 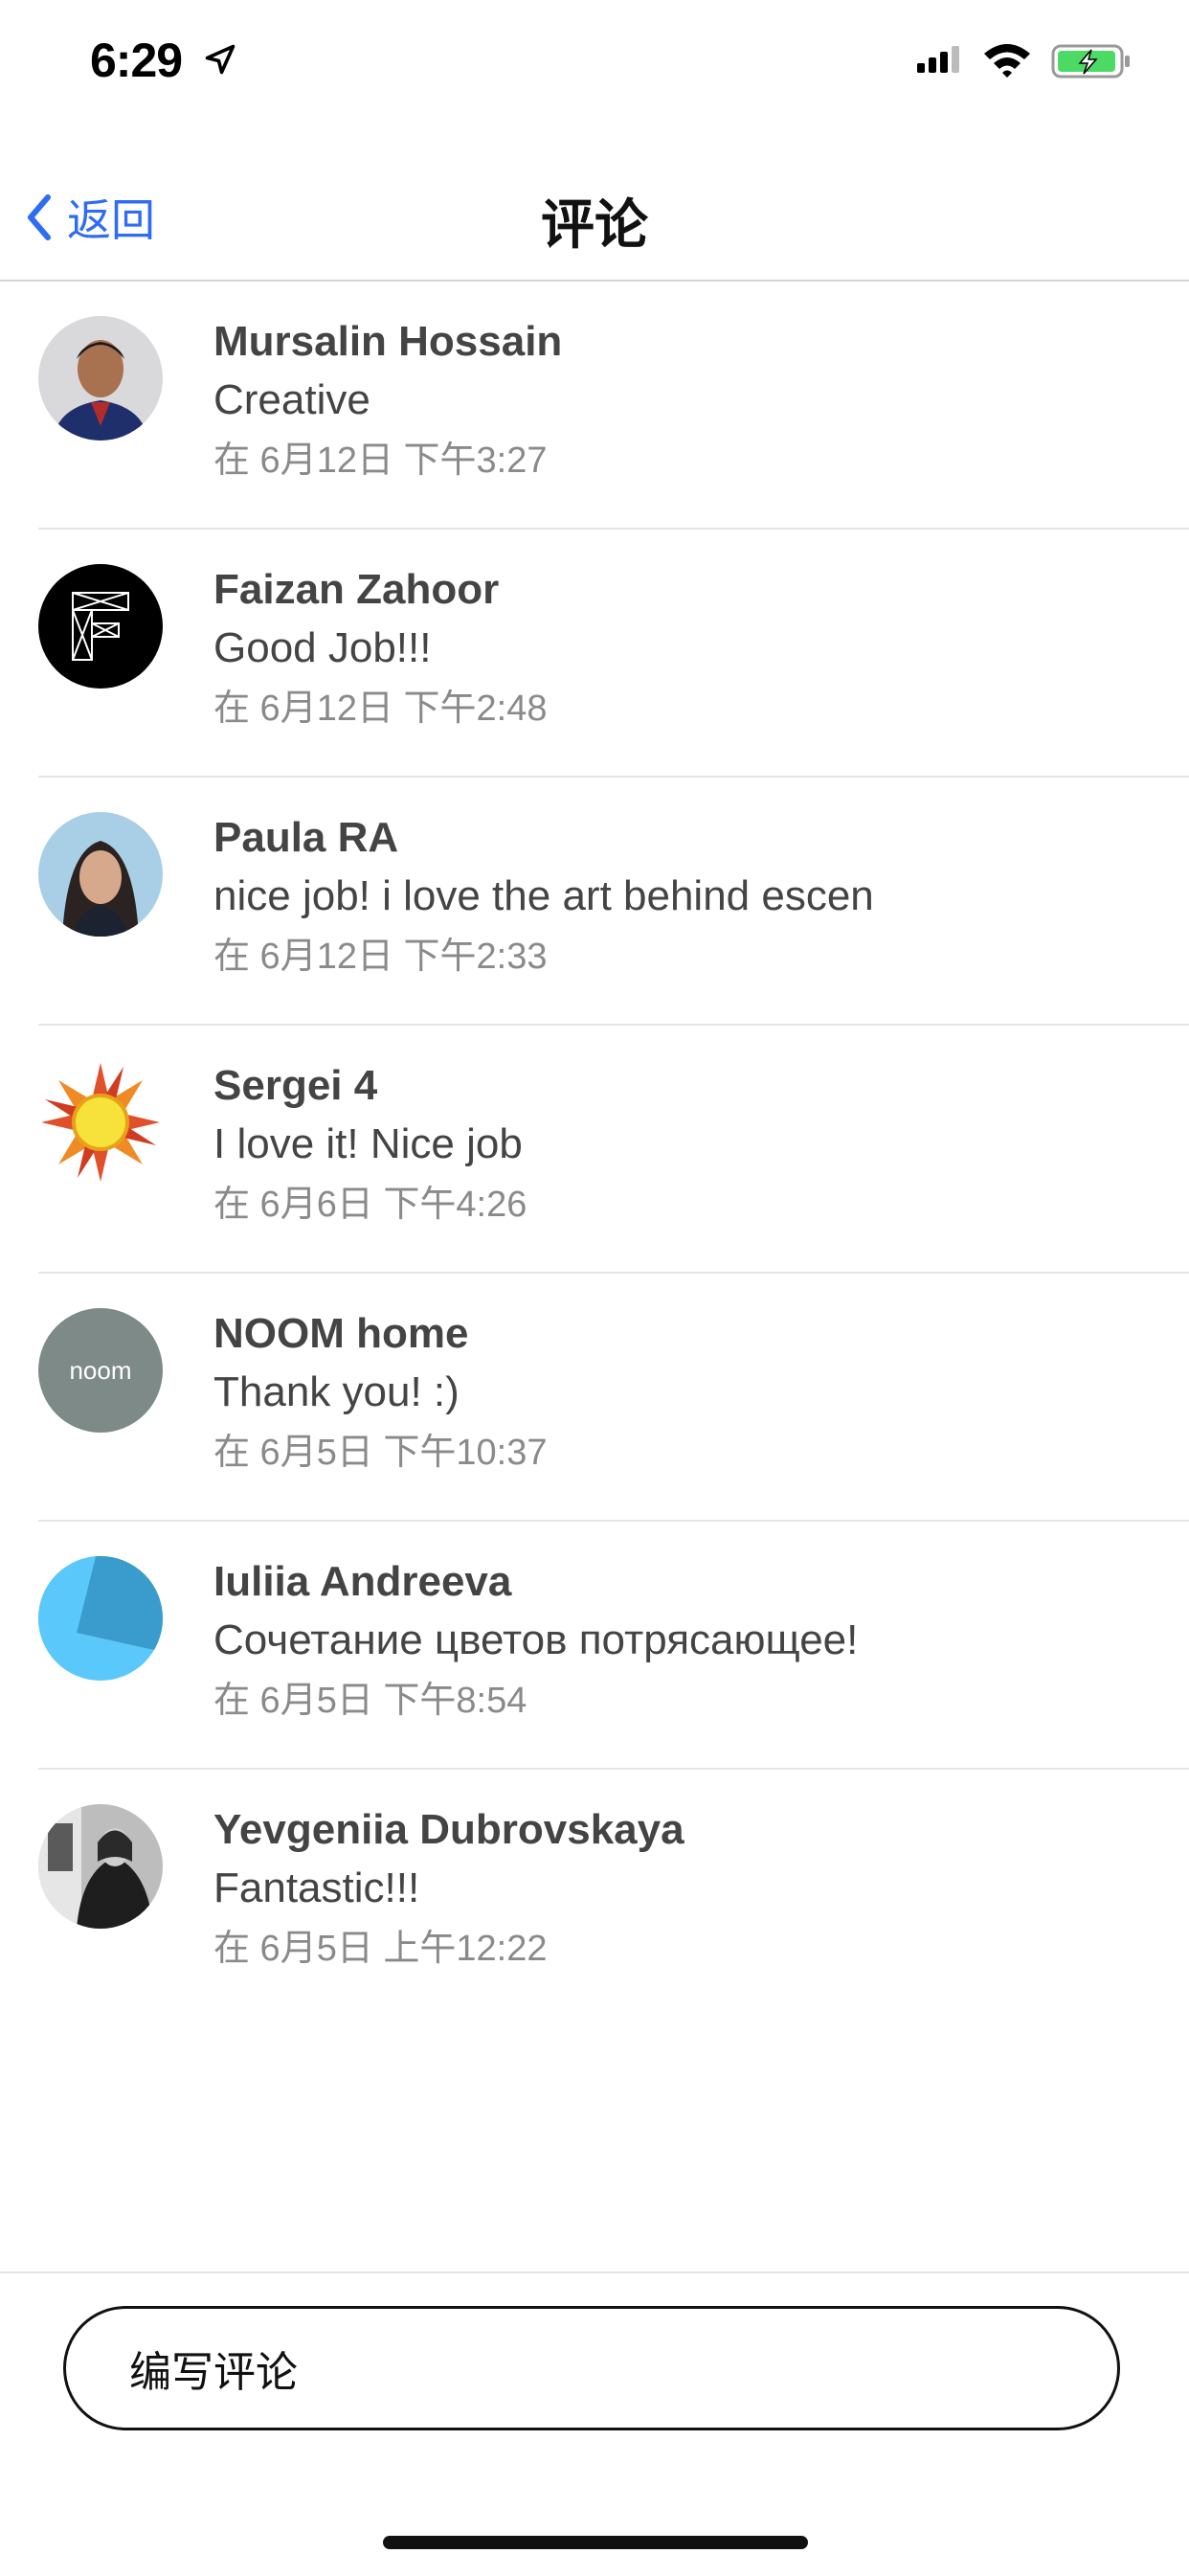 What do you see at coordinates (213, 2372) in the screenshot?
I see `comment-input-placeholder: 编写评论` at bounding box center [213, 2372].